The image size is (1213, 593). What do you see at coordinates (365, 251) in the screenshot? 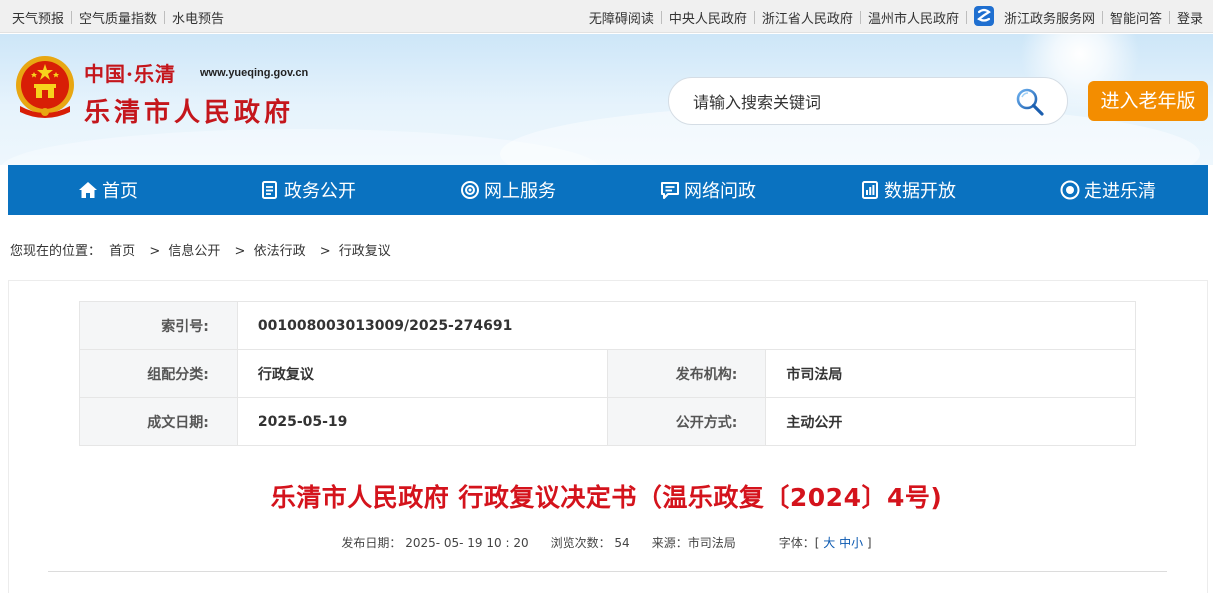
I see `breadcrumb-admin-review: 行政复议` at bounding box center [365, 251].